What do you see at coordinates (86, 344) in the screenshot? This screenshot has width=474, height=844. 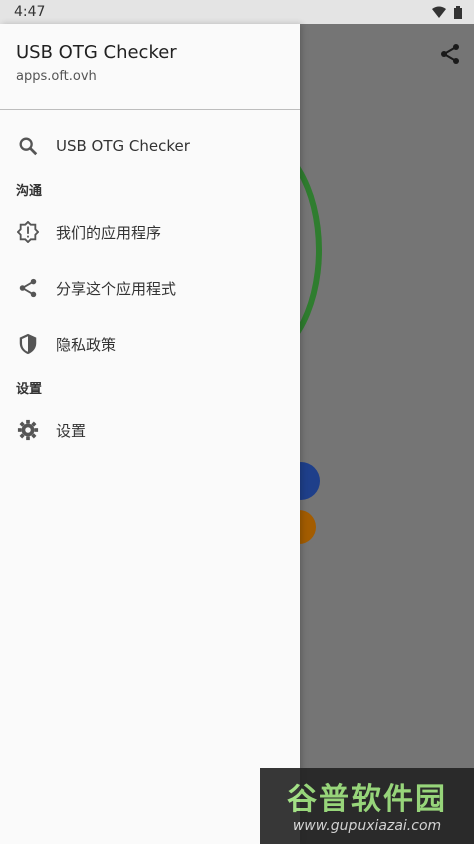 I see `drawer-item-label: 隐私政策` at bounding box center [86, 344].